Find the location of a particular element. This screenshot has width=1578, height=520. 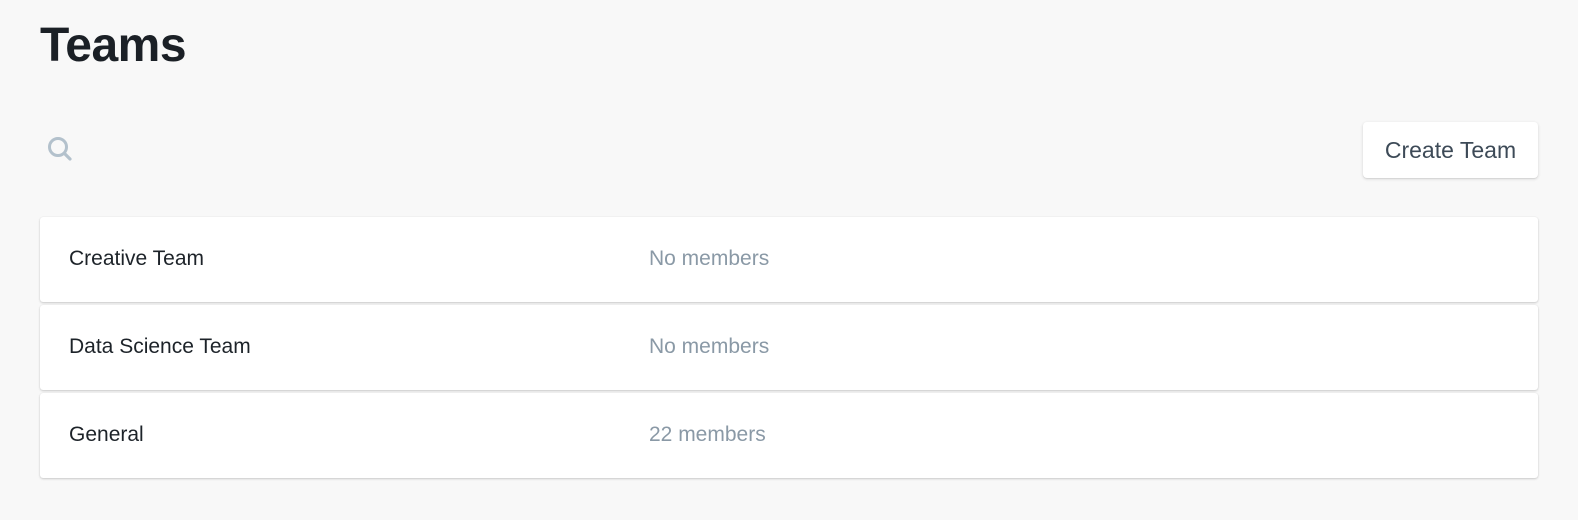

search-icon is located at coordinates (60, 149).